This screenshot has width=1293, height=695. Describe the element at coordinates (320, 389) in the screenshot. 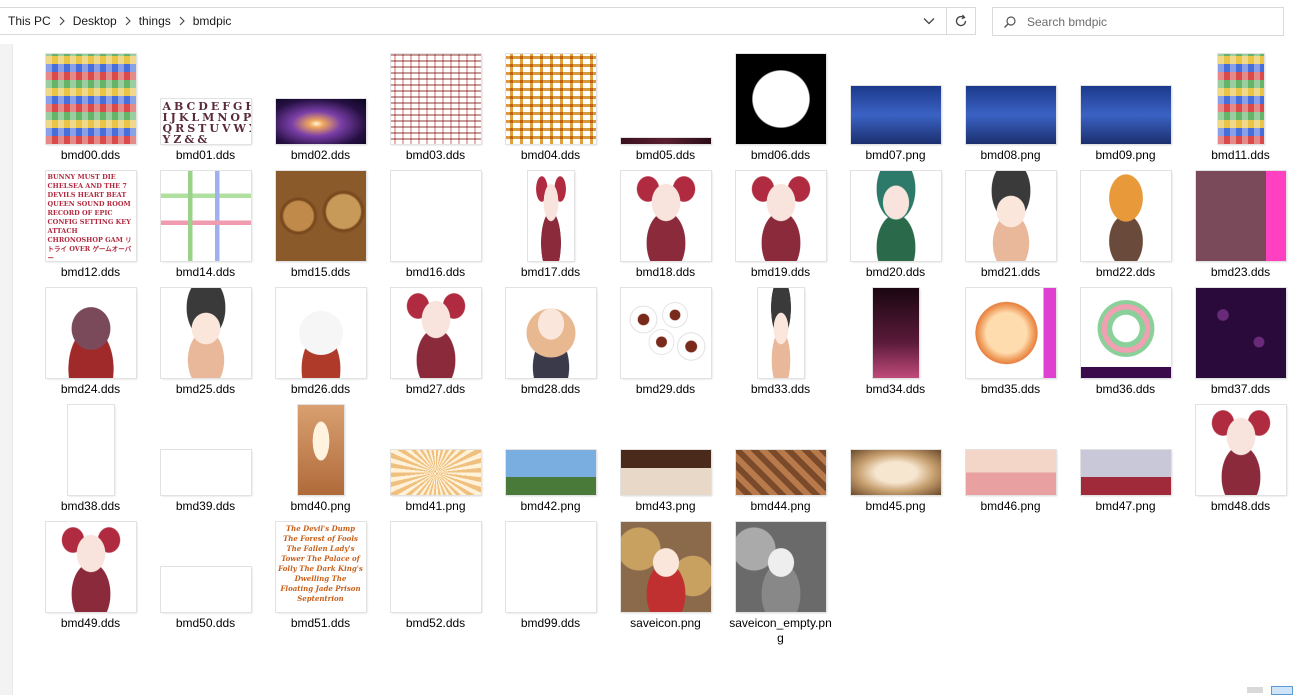

I see `file-name: bmd26.dds` at that location.